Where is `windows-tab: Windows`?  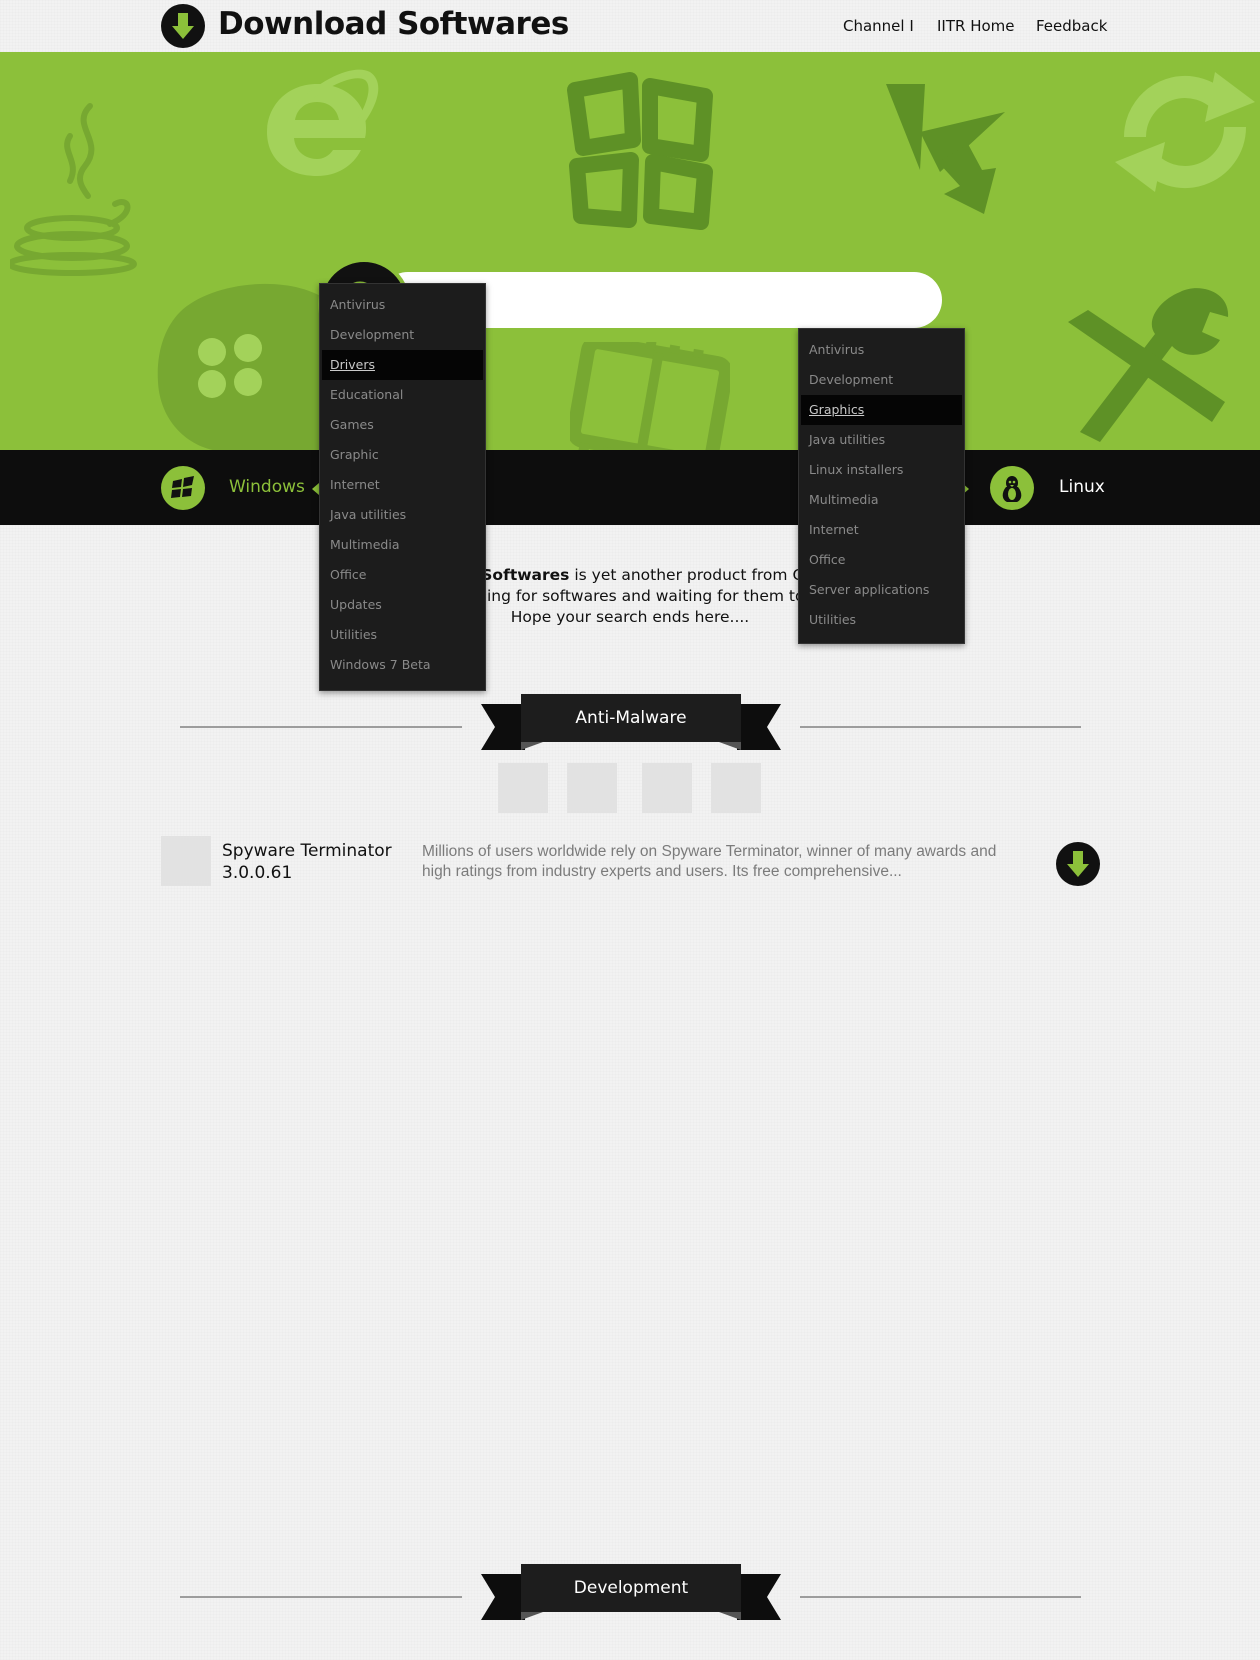
windows-tab: Windows is located at coordinates (267, 487).